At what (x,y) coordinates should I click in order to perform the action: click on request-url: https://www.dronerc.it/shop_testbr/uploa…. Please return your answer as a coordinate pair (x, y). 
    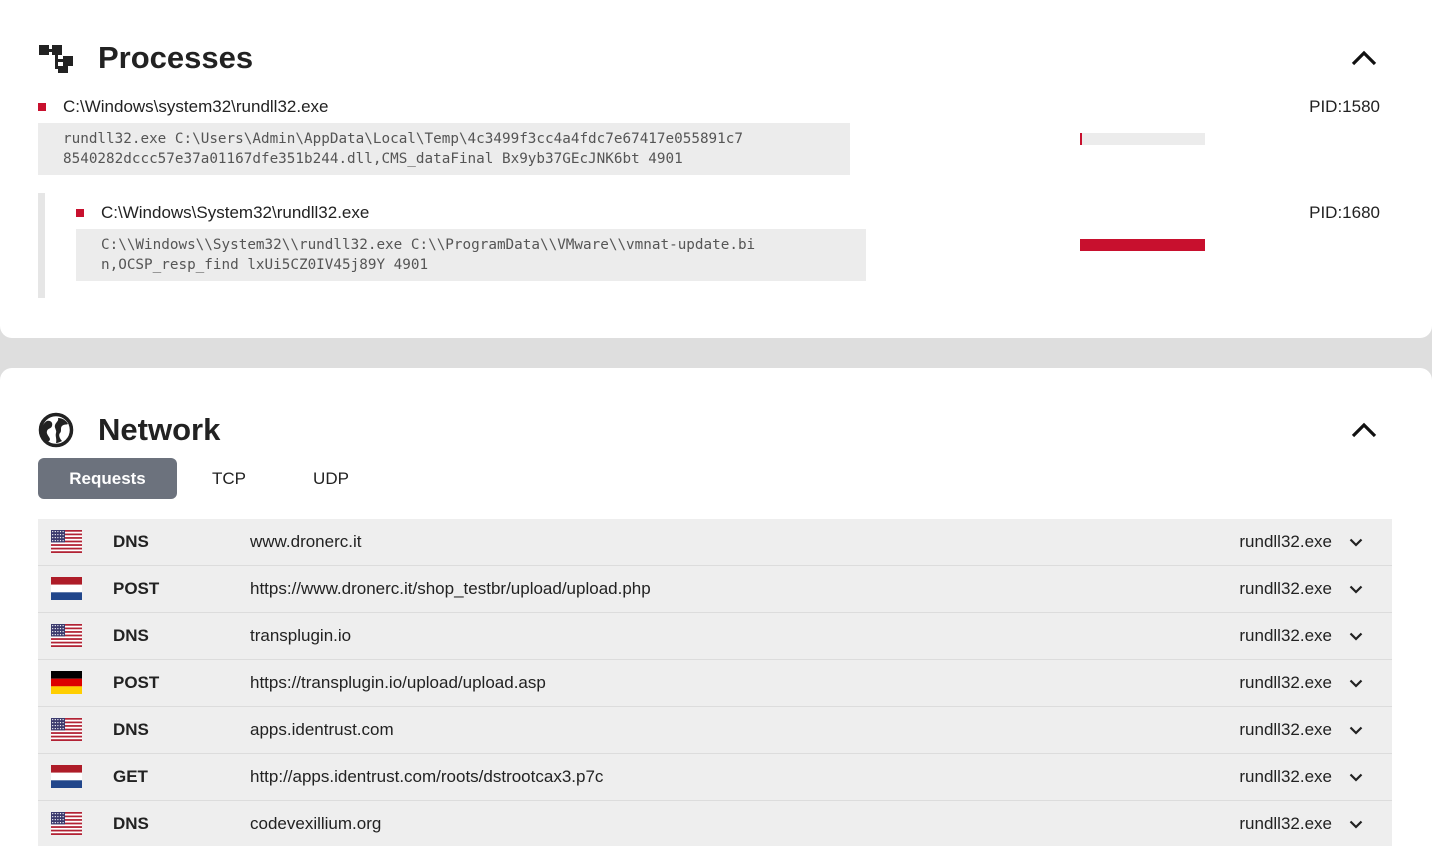
    Looking at the image, I should click on (450, 588).